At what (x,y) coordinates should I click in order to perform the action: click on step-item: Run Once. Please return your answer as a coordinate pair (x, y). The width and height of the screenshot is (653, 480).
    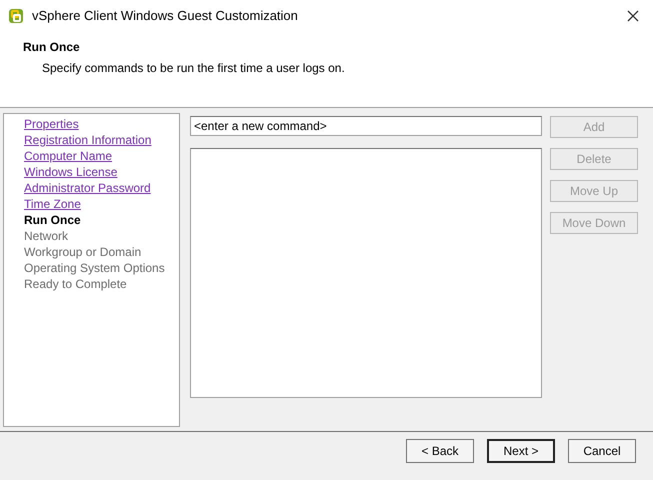
    Looking at the image, I should click on (53, 220).